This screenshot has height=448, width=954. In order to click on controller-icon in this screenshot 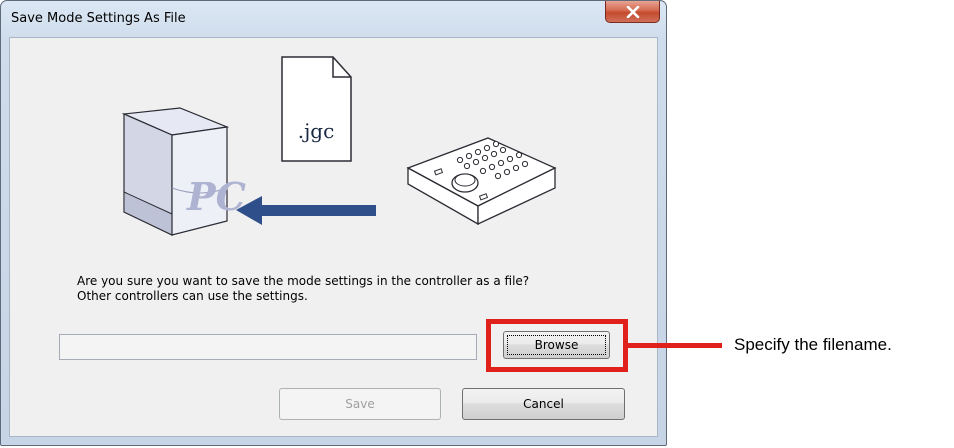, I will do `click(481, 181)`.